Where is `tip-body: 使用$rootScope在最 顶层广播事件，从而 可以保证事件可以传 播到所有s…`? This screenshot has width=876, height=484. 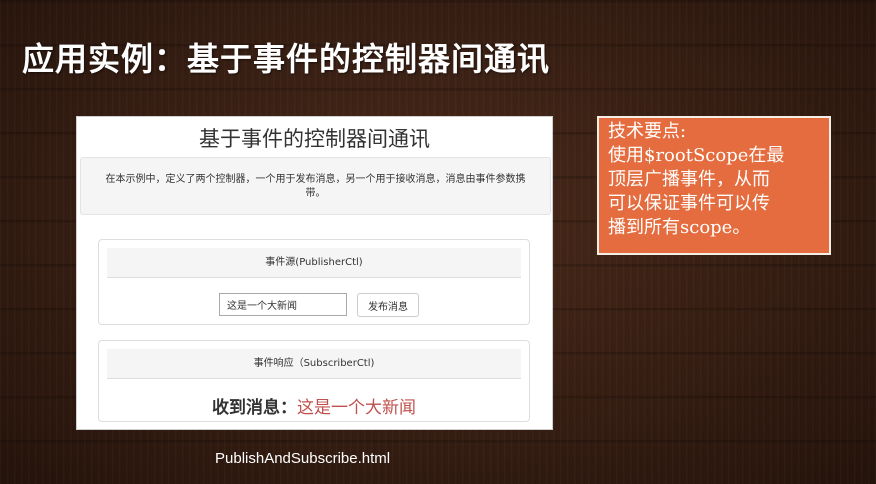
tip-body: 使用$rootScope在最 顶层广播事件，从而 可以保证事件可以传 播到所有s… is located at coordinates (696, 191).